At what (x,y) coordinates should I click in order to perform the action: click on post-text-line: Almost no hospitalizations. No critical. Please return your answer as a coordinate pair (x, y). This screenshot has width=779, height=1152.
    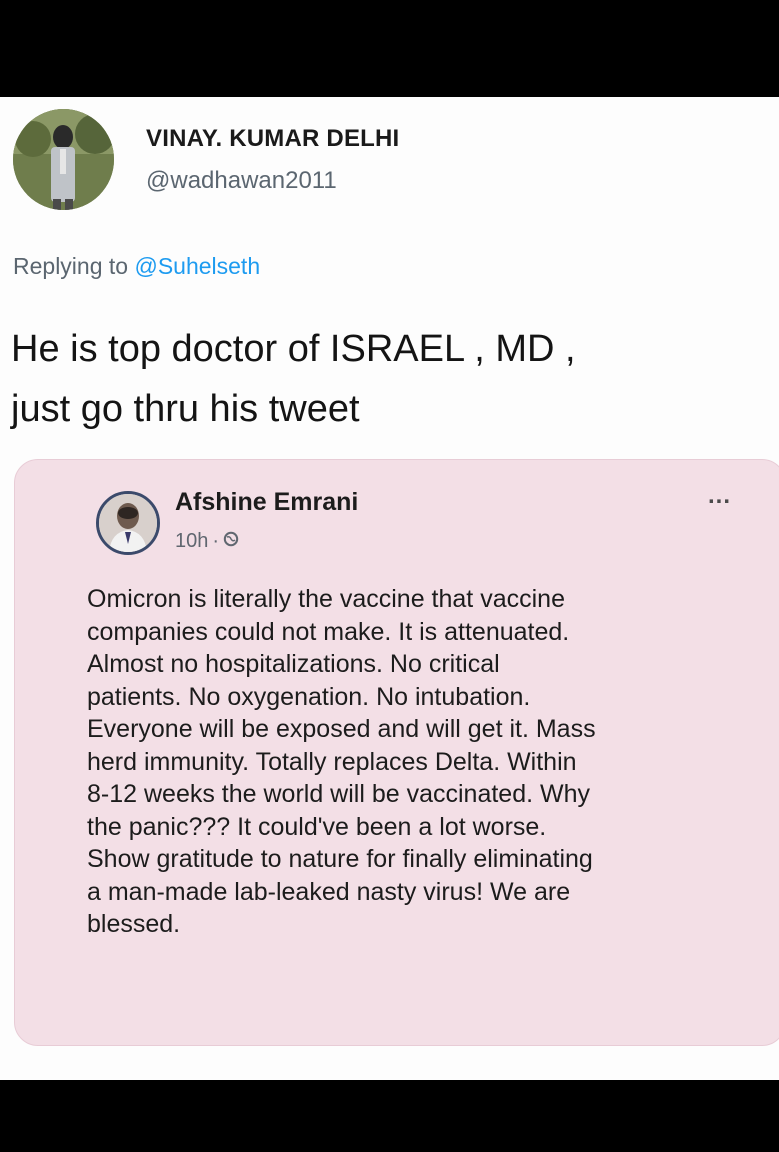
    Looking at the image, I should click on (293, 664).